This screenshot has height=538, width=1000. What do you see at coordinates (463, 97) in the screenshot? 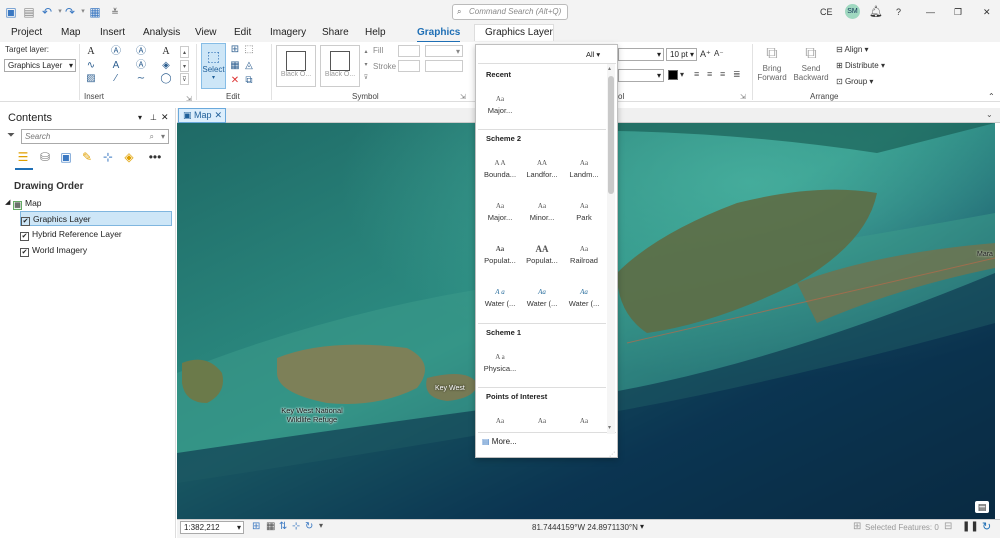
I see `symbol-launcher-icon: ⇲` at bounding box center [463, 97].